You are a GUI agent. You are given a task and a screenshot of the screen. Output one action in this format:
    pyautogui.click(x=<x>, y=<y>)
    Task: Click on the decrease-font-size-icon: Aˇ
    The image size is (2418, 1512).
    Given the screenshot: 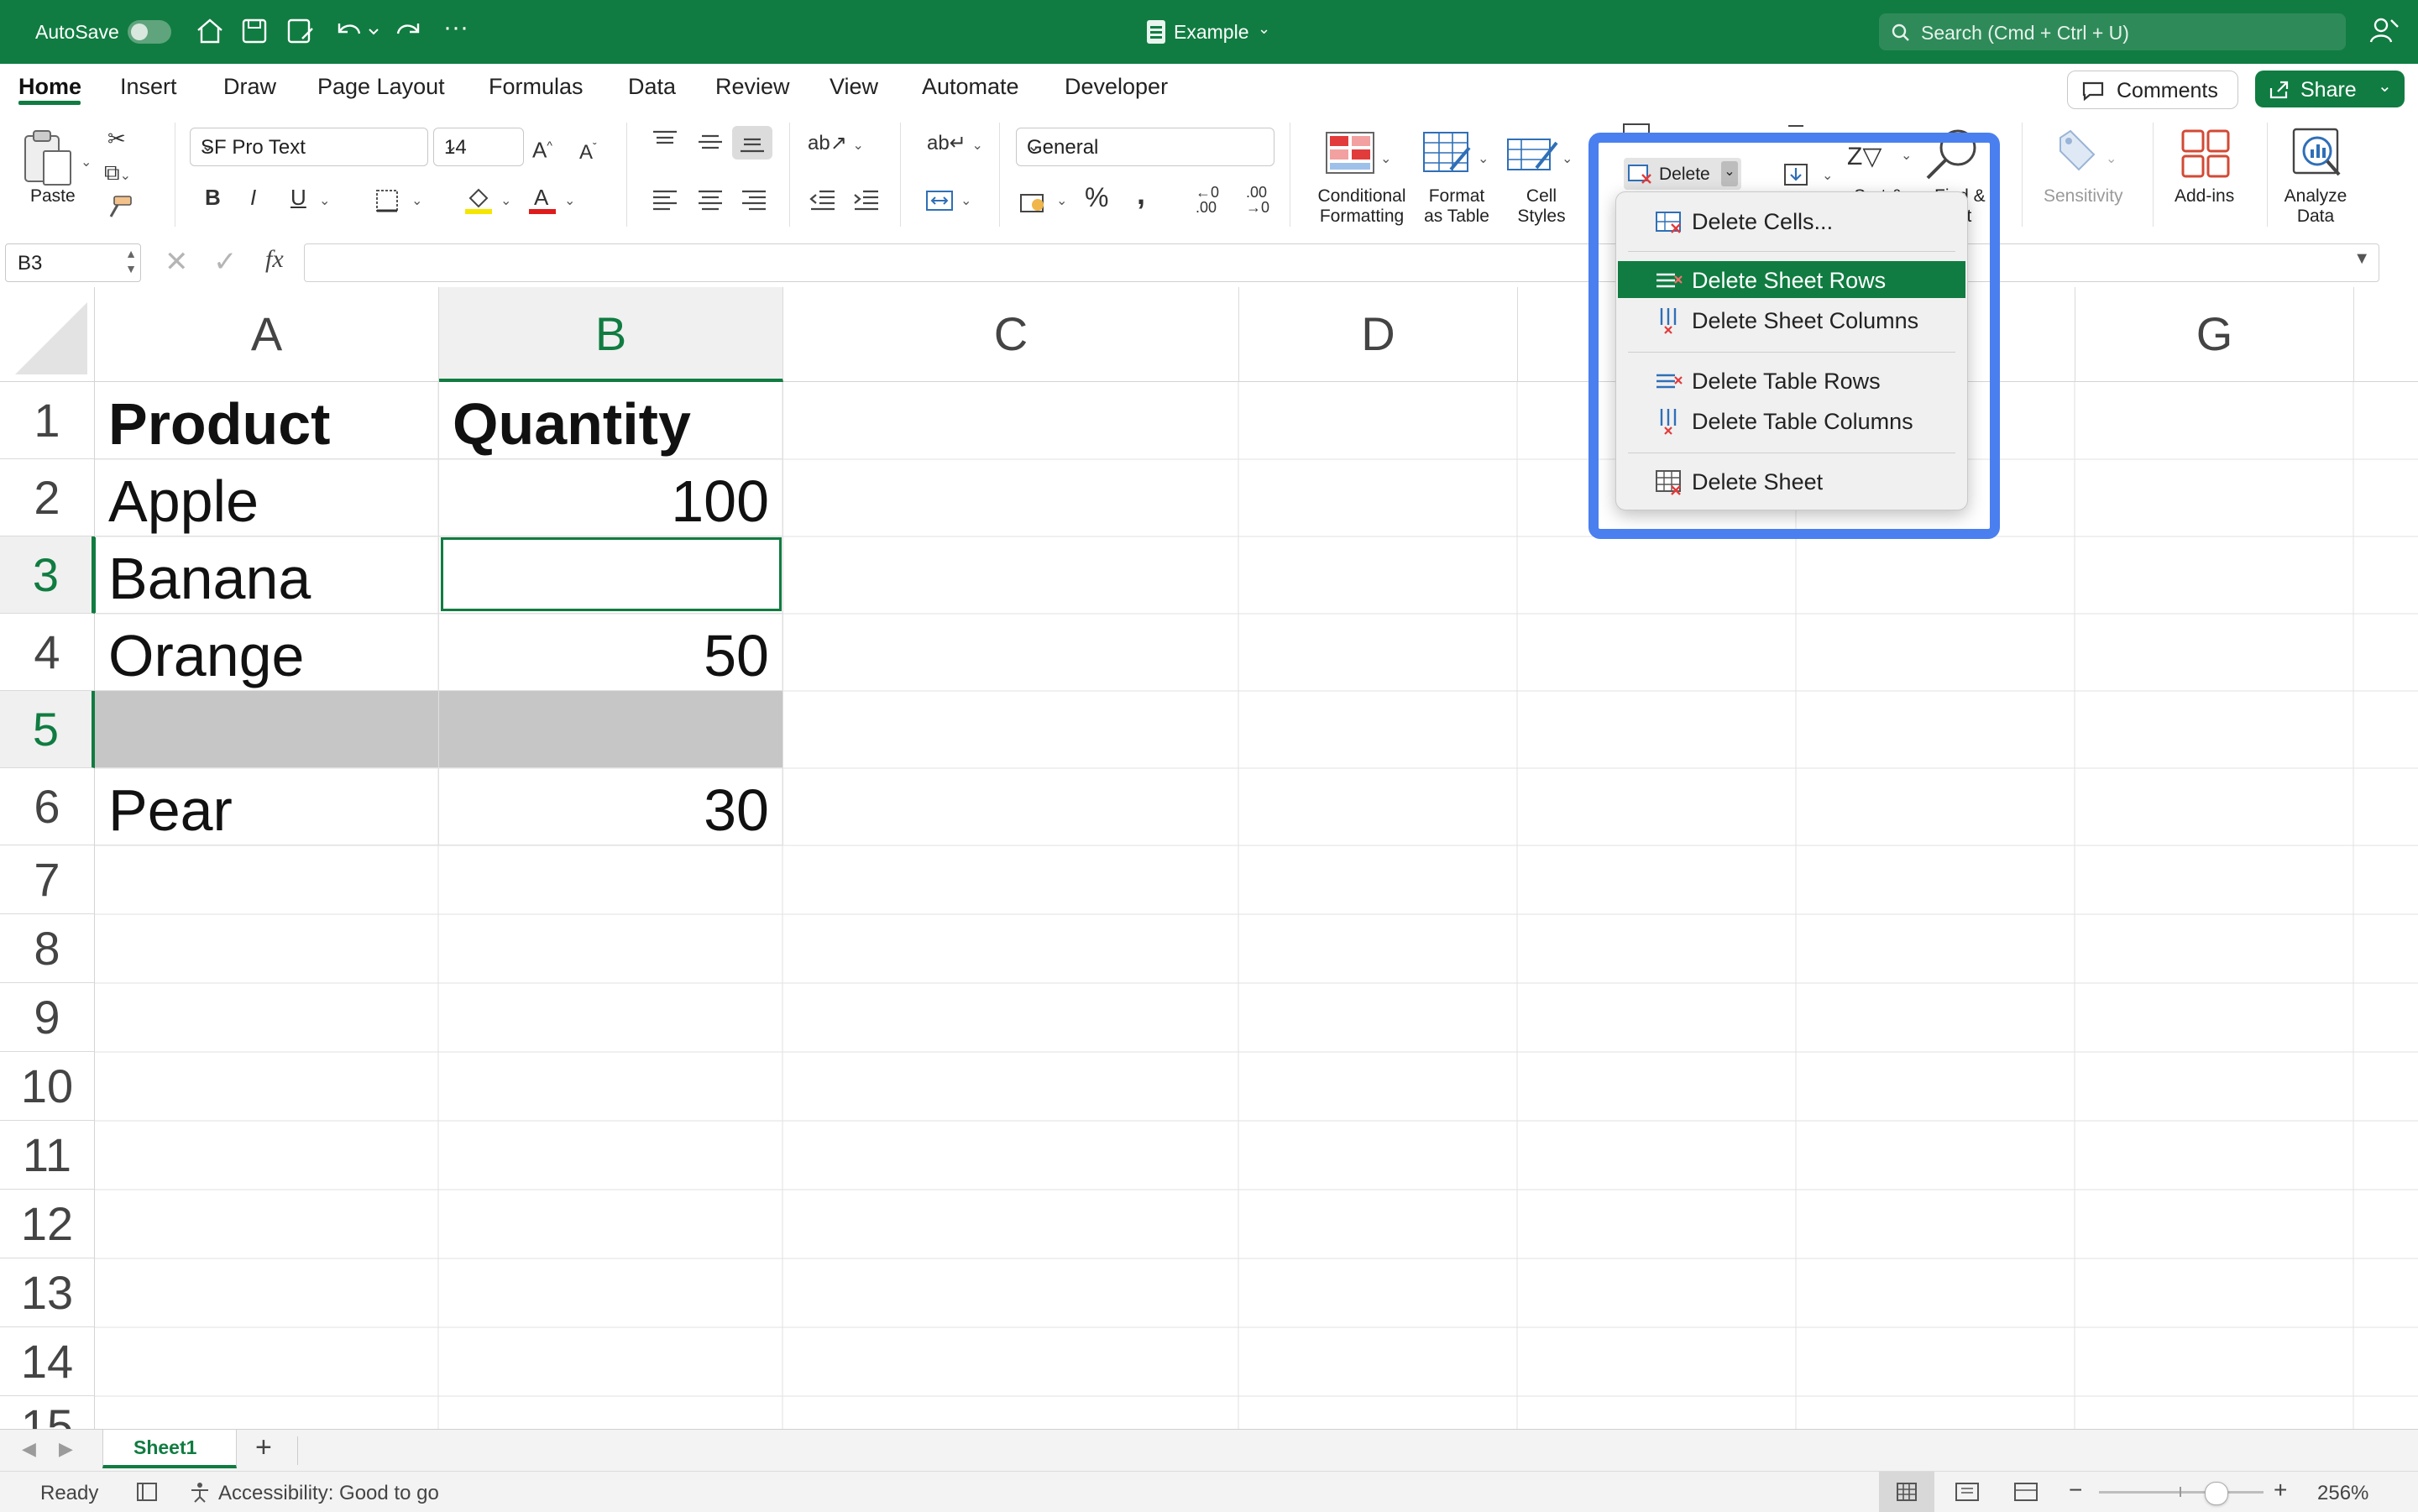 What is the action you would take?
    pyautogui.click(x=588, y=149)
    